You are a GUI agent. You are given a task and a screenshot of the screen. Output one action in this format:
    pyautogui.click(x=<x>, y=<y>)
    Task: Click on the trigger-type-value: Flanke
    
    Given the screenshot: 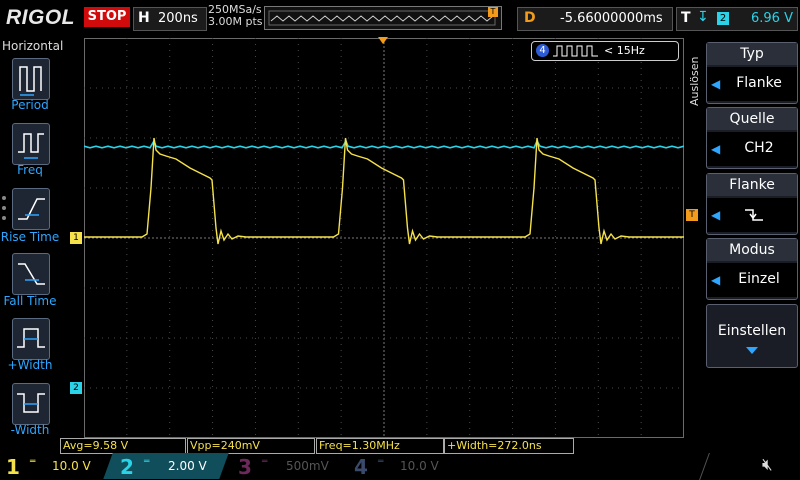 What is the action you would take?
    pyautogui.click(x=759, y=83)
    